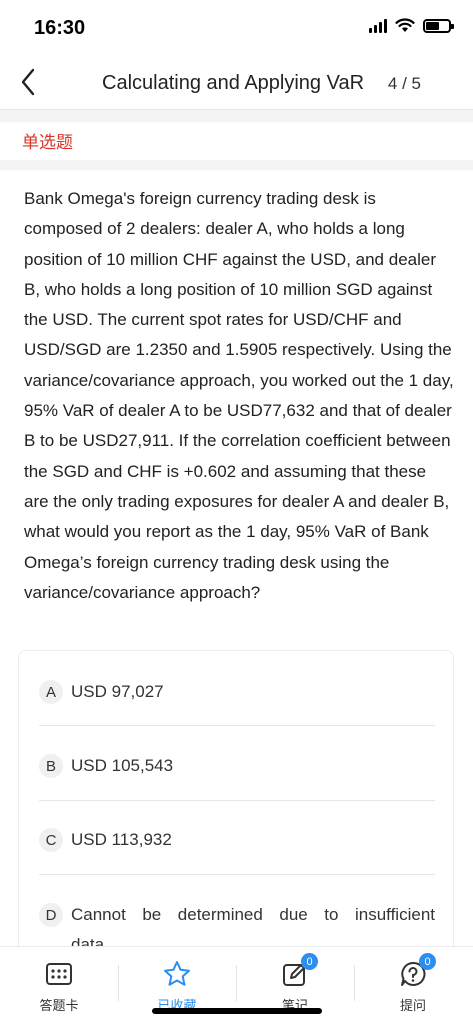 The image size is (473, 1024). What do you see at coordinates (417, 971) in the screenshot?
I see `question-icon: 0` at bounding box center [417, 971].